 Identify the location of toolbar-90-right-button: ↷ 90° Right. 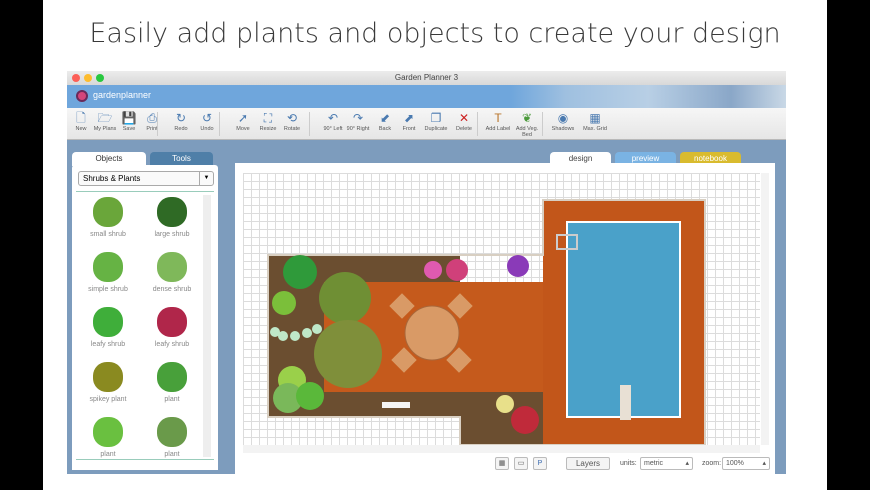
(358, 121).